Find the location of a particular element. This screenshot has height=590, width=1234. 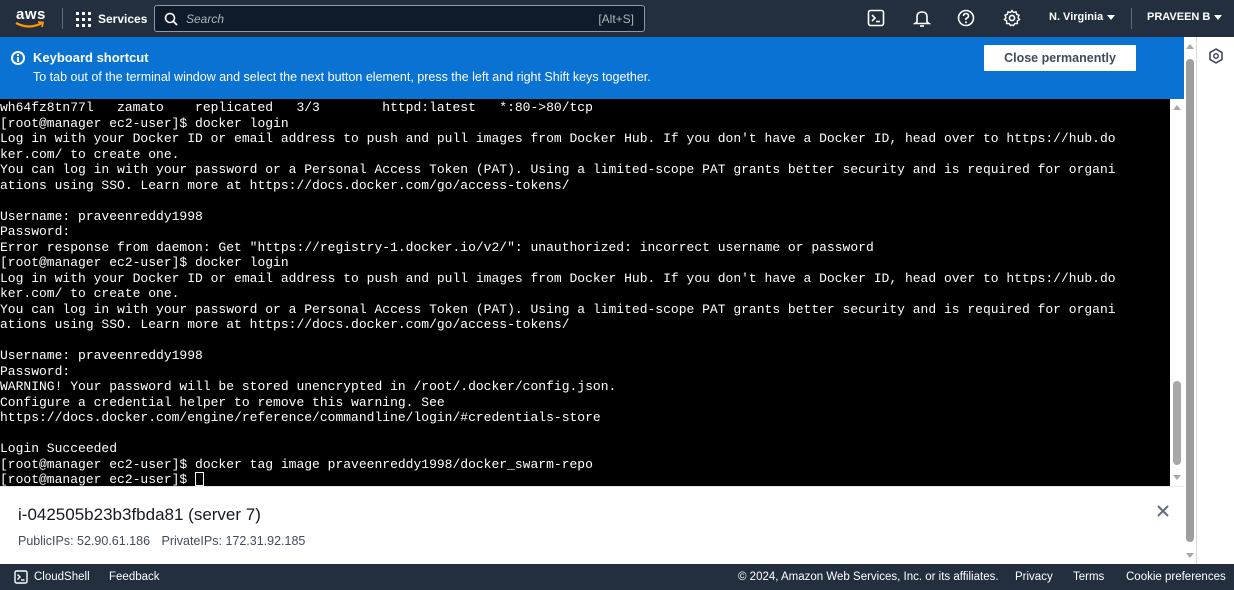

footer-cookie-preferences-link: Cookie preferences is located at coordinates (1176, 577).